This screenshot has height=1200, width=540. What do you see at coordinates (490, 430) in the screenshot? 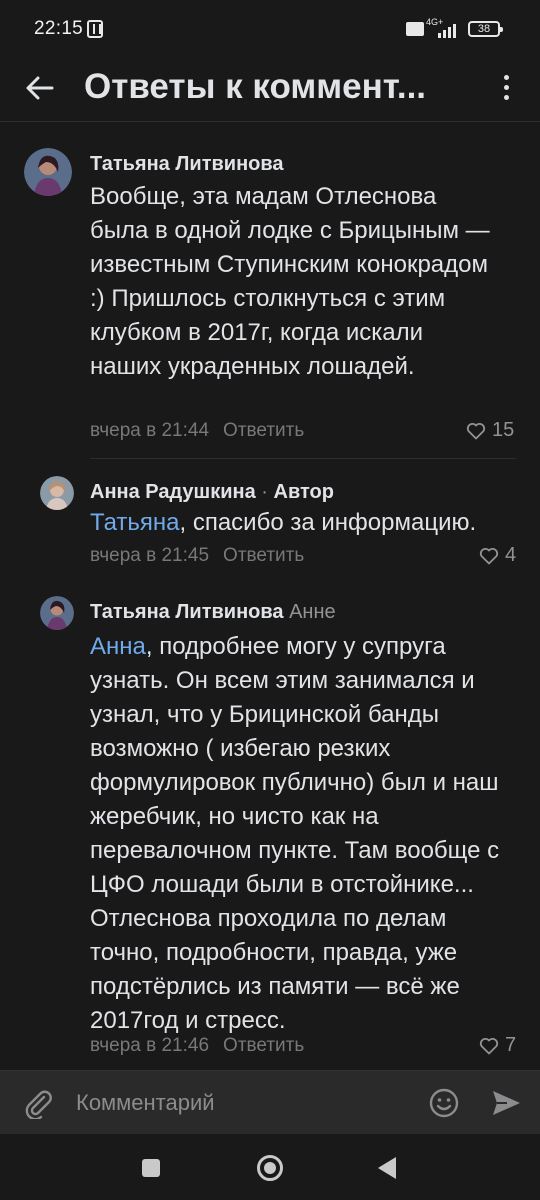
I see `like-button: 15` at bounding box center [490, 430].